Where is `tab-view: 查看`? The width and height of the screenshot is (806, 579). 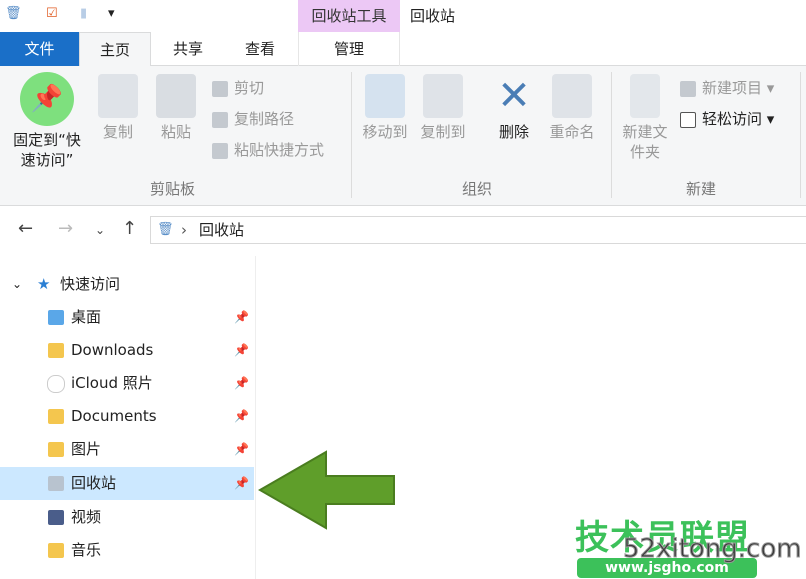
tab-view: 查看 is located at coordinates (260, 49).